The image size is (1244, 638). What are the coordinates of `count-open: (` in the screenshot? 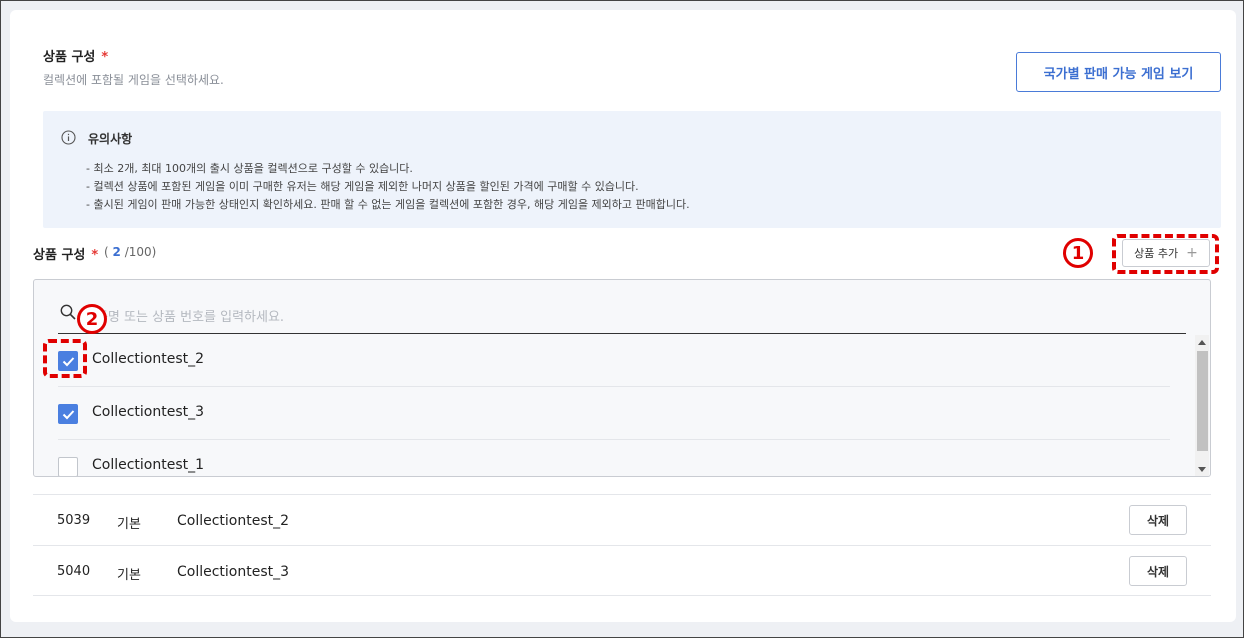 It's located at (106, 252).